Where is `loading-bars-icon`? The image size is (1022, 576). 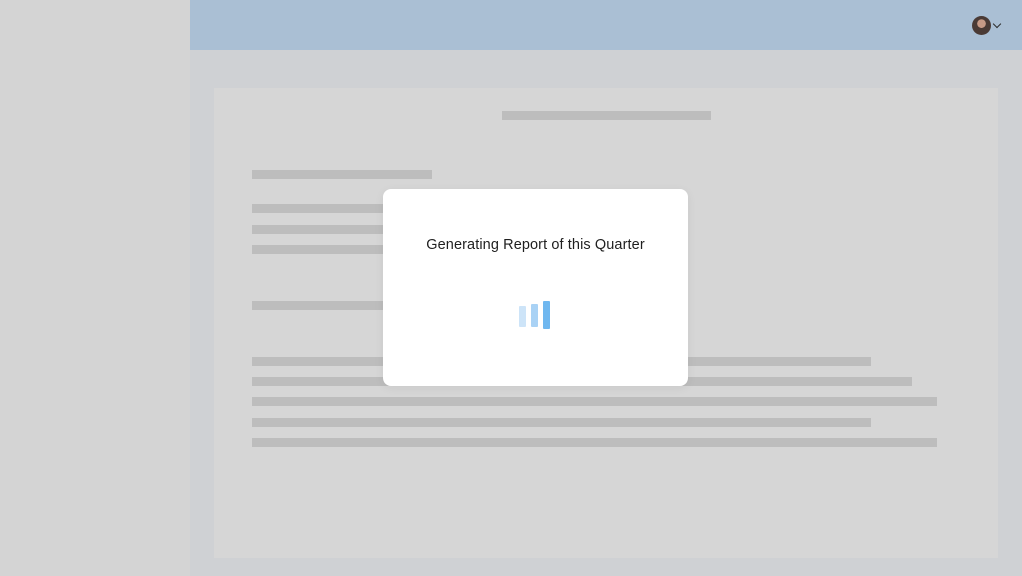 loading-bars-icon is located at coordinates (535, 314).